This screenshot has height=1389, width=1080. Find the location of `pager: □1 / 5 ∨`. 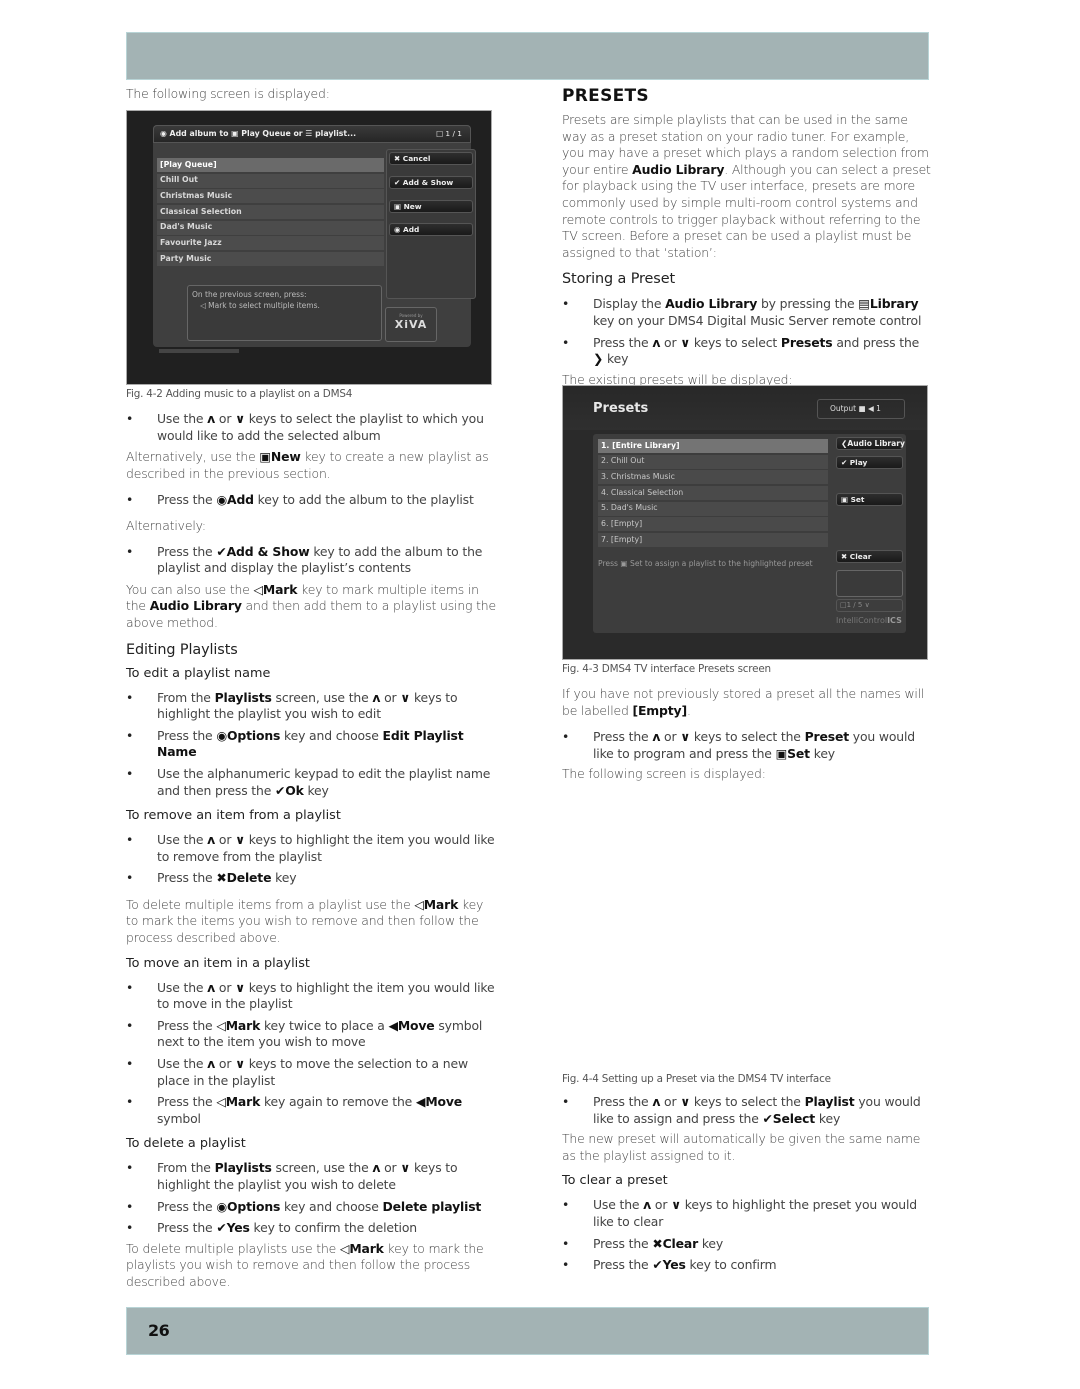

pager: □1 / 5 ∨ is located at coordinates (869, 605).